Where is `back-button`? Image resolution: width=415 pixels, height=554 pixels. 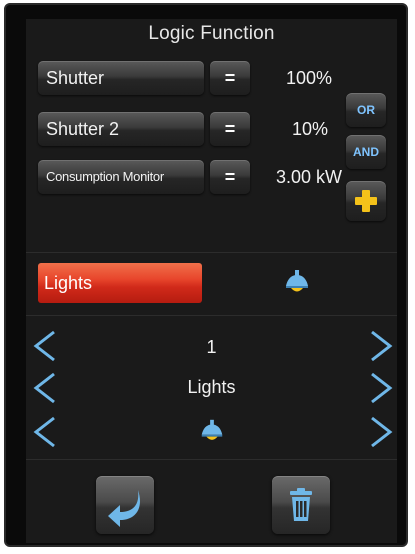
back-button is located at coordinates (125, 505).